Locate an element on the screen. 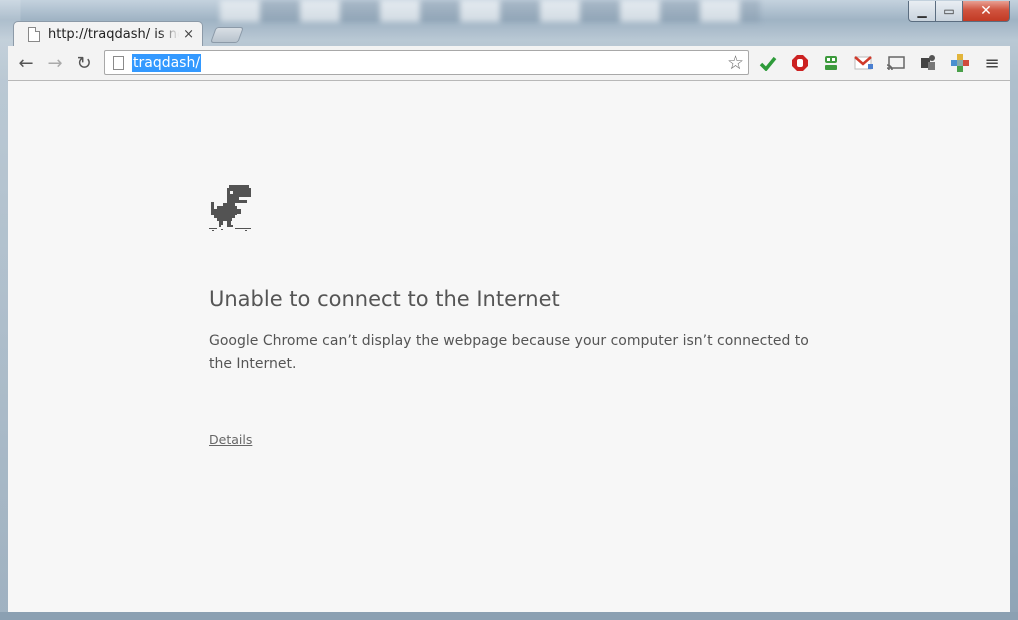 This screenshot has height=620, width=1018. chrome-menu-button: ≡ is located at coordinates (992, 63).